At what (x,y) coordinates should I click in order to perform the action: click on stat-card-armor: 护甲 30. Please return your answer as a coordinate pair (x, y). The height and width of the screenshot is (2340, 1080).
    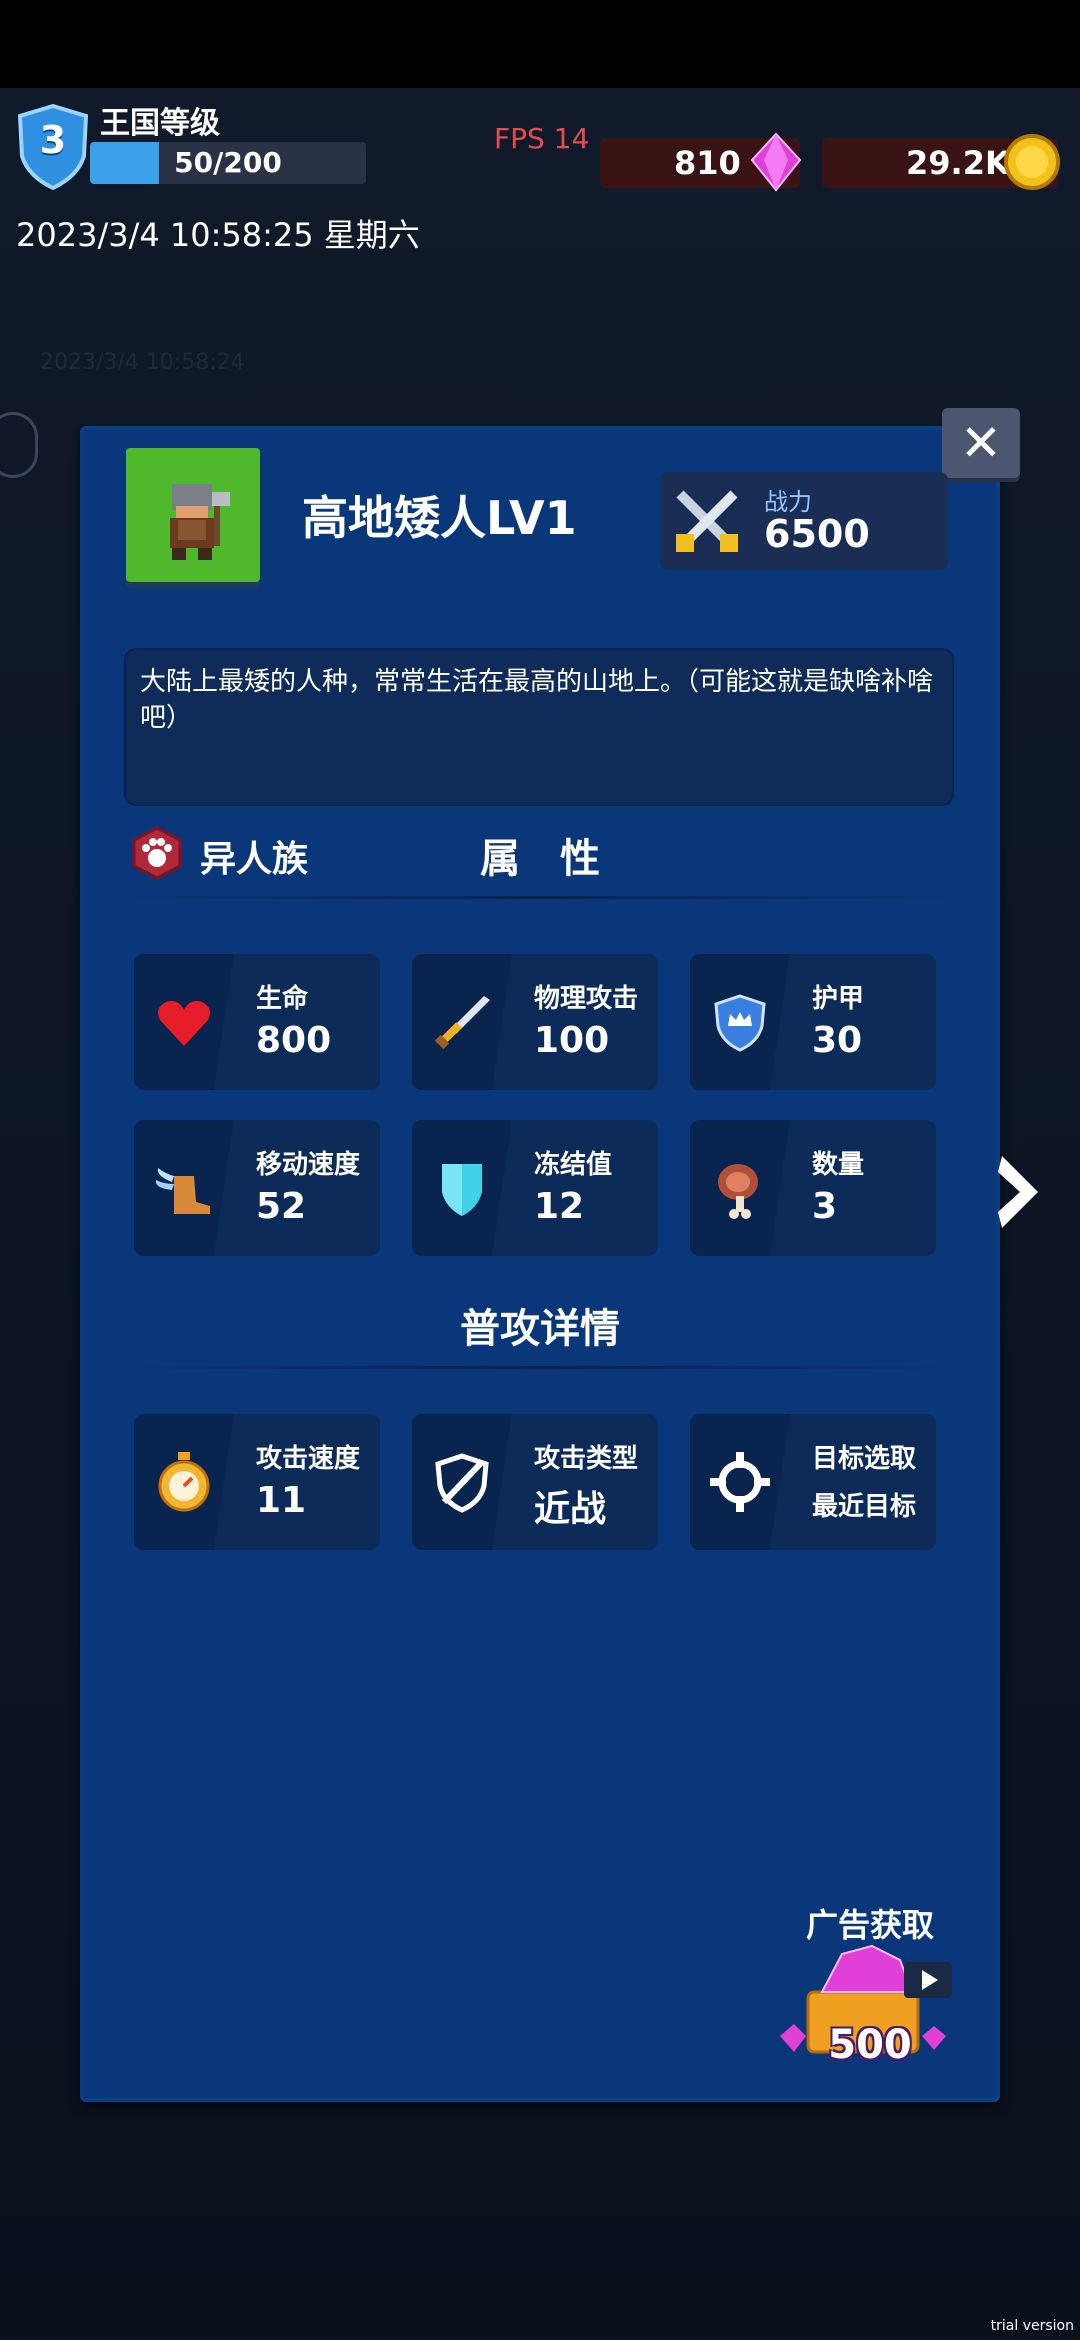
    Looking at the image, I should click on (813, 1022).